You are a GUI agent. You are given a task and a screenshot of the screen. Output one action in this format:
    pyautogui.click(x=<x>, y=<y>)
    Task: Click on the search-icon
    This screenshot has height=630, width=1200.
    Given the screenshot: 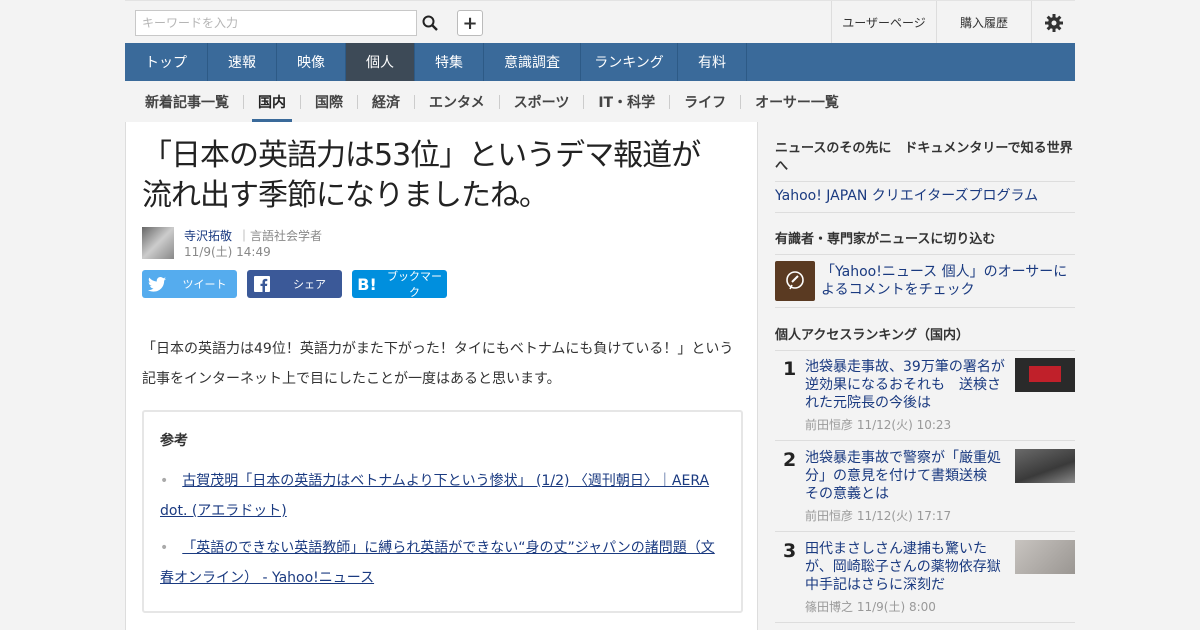 What is the action you would take?
    pyautogui.click(x=430, y=23)
    